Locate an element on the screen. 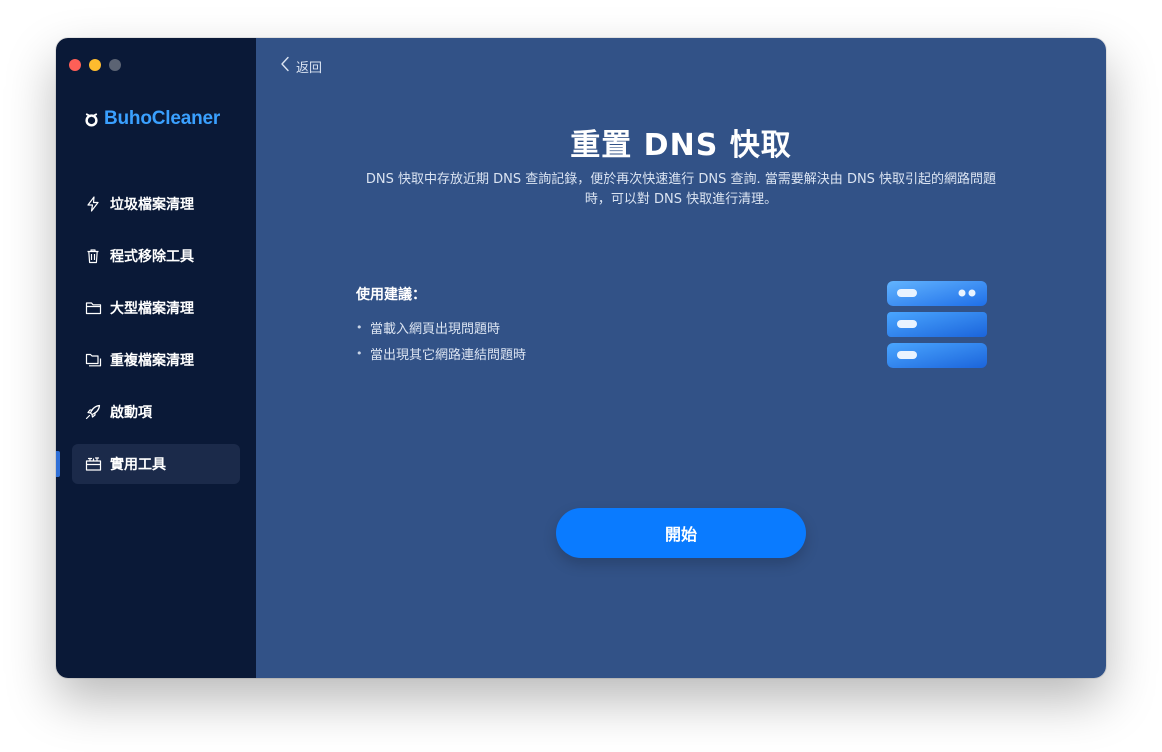 The height and width of the screenshot is (752, 1162). app-logo: BuhoCleaner is located at coordinates (152, 119).